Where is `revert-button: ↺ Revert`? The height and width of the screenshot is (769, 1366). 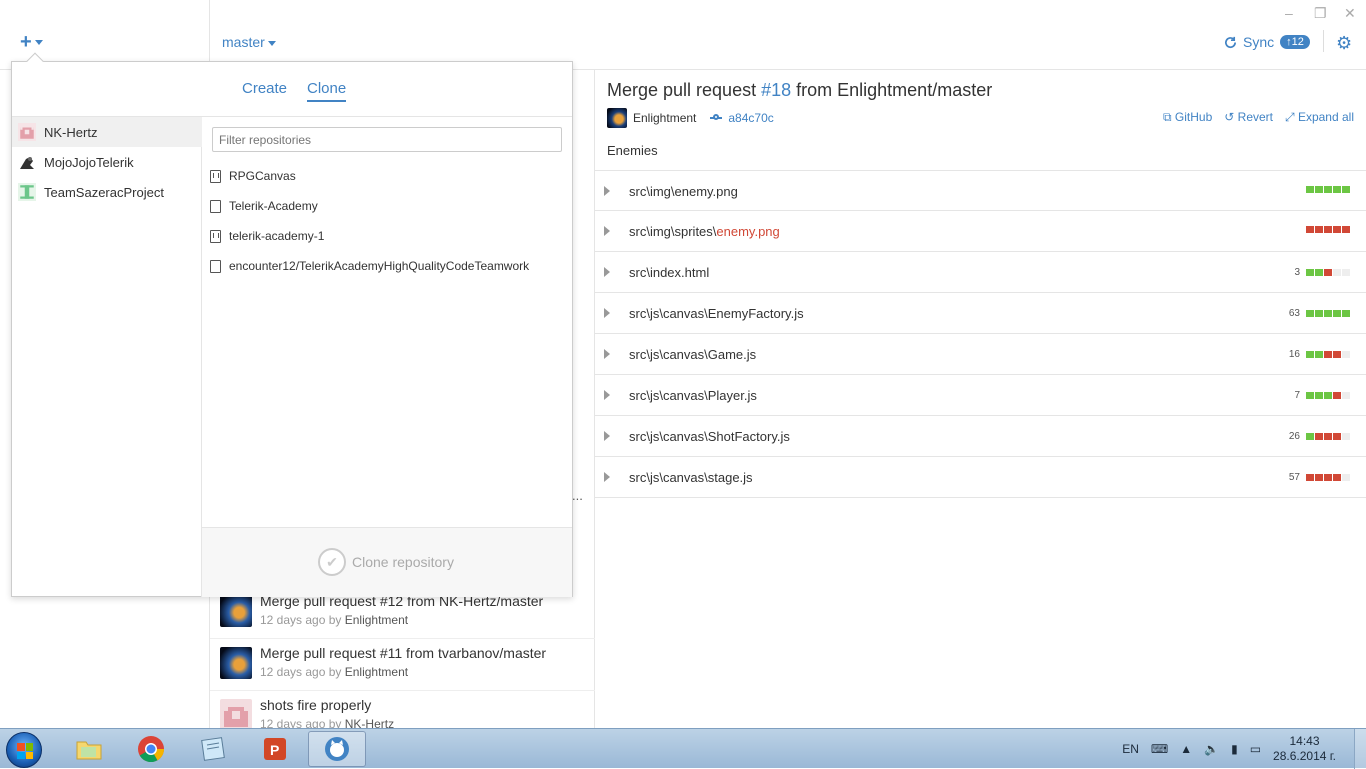 revert-button: ↺ Revert is located at coordinates (1248, 117).